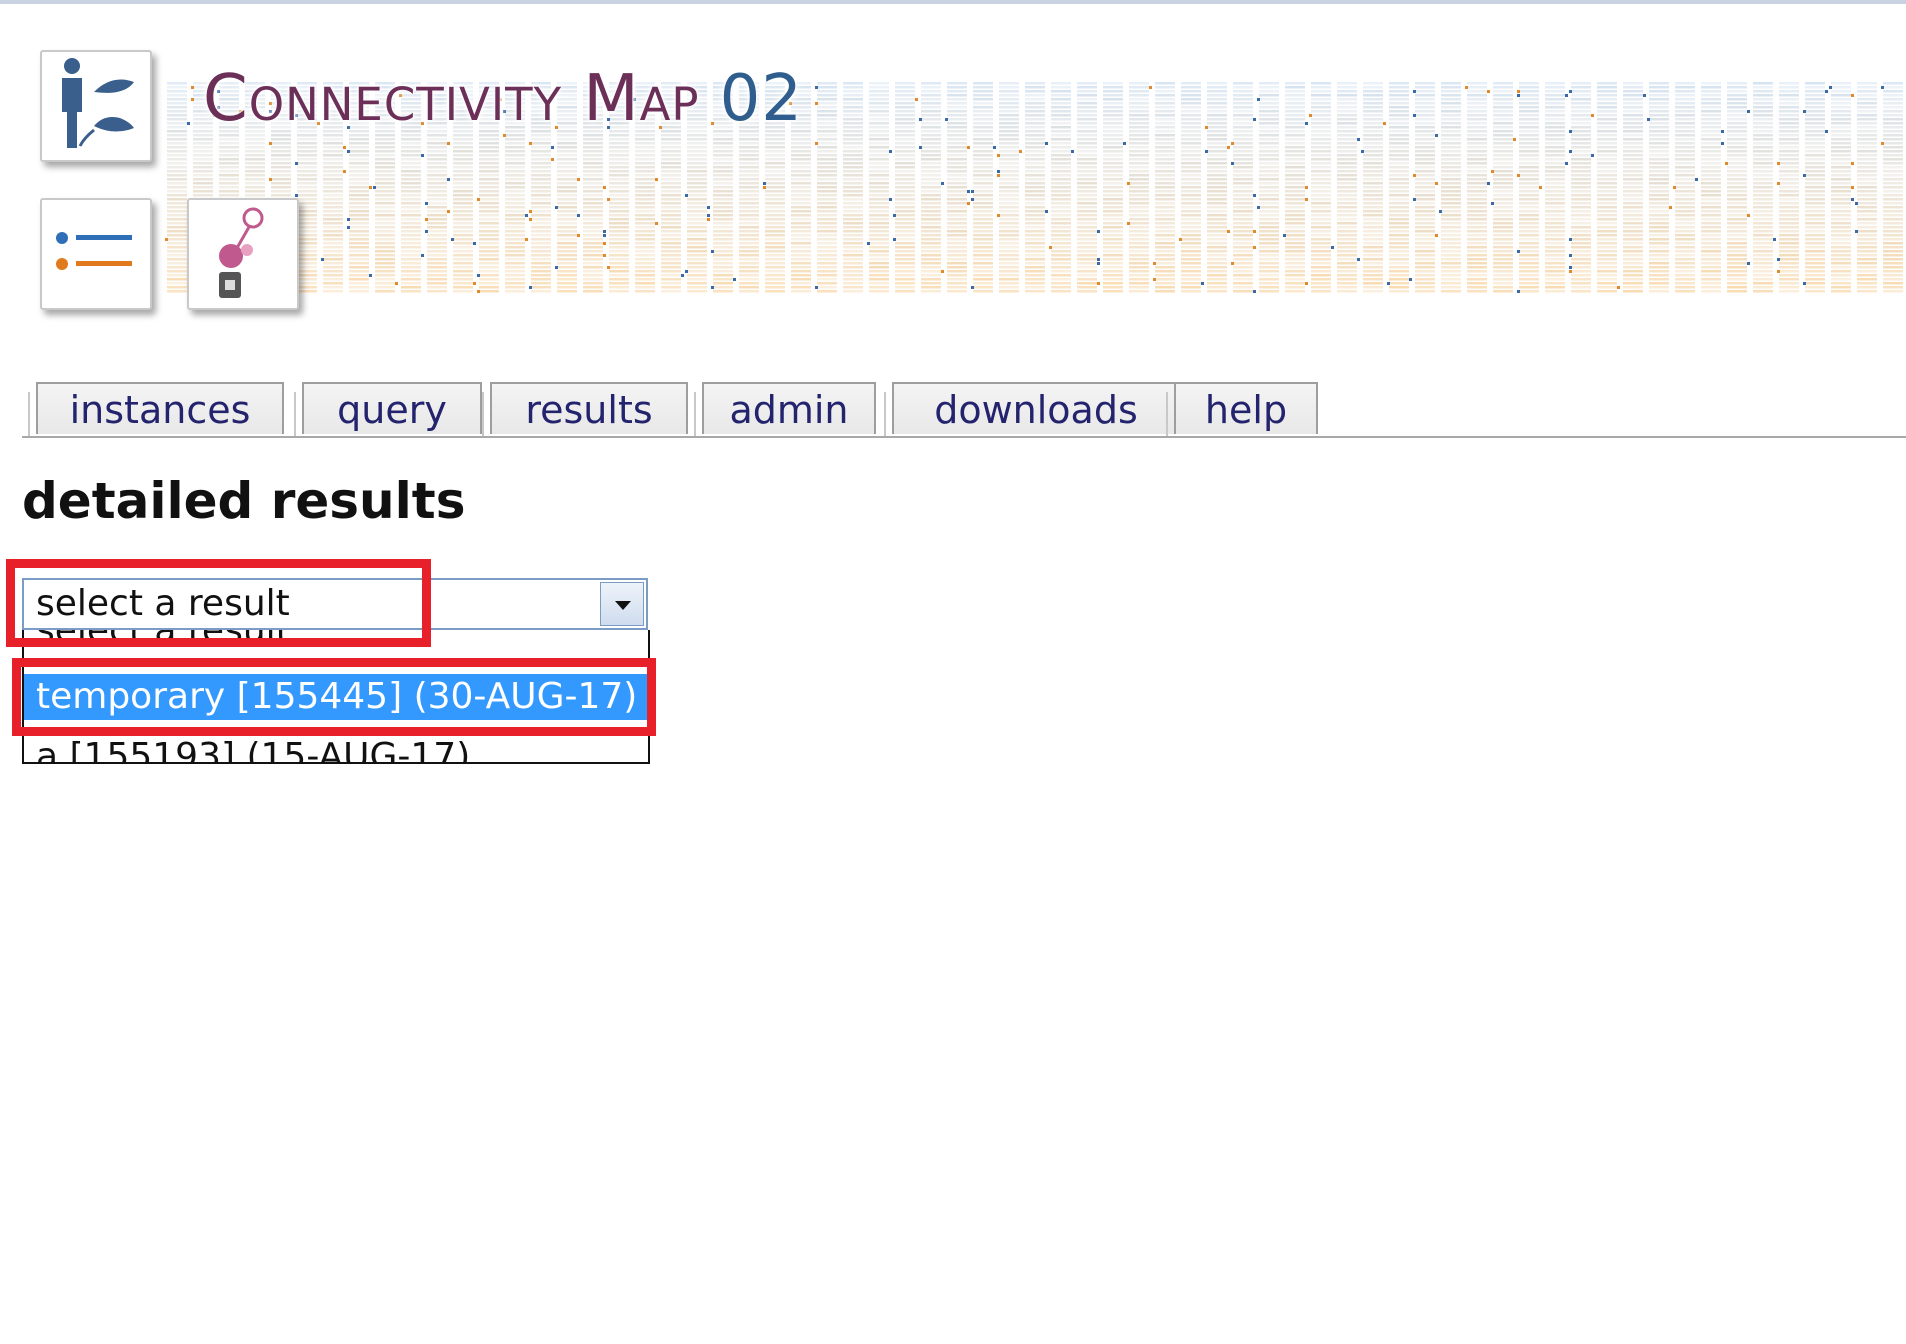 This screenshot has height=1344, width=1906. Describe the element at coordinates (335, 604) in the screenshot. I see `result-select: select a result` at that location.